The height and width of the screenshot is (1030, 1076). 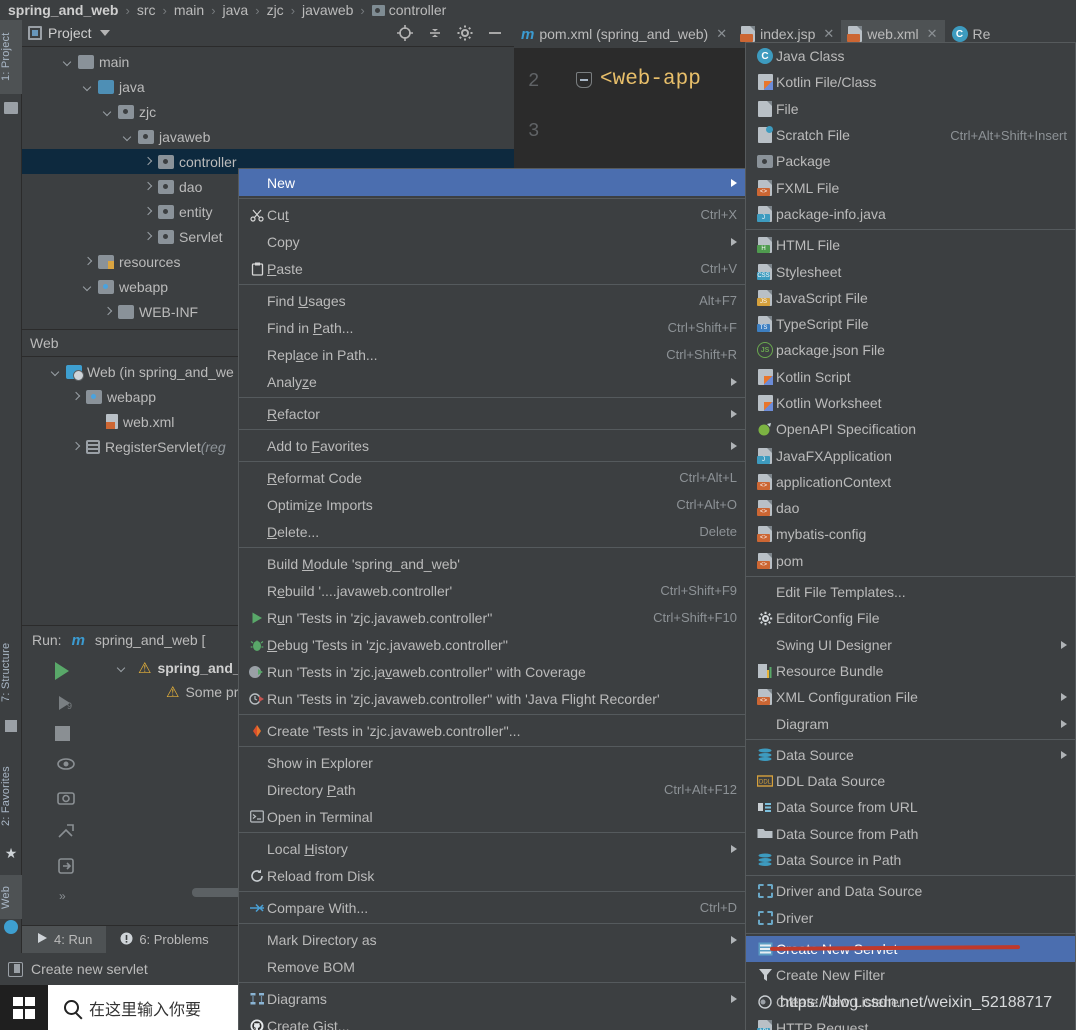 I want to click on filter-icon, so click(x=66, y=764).